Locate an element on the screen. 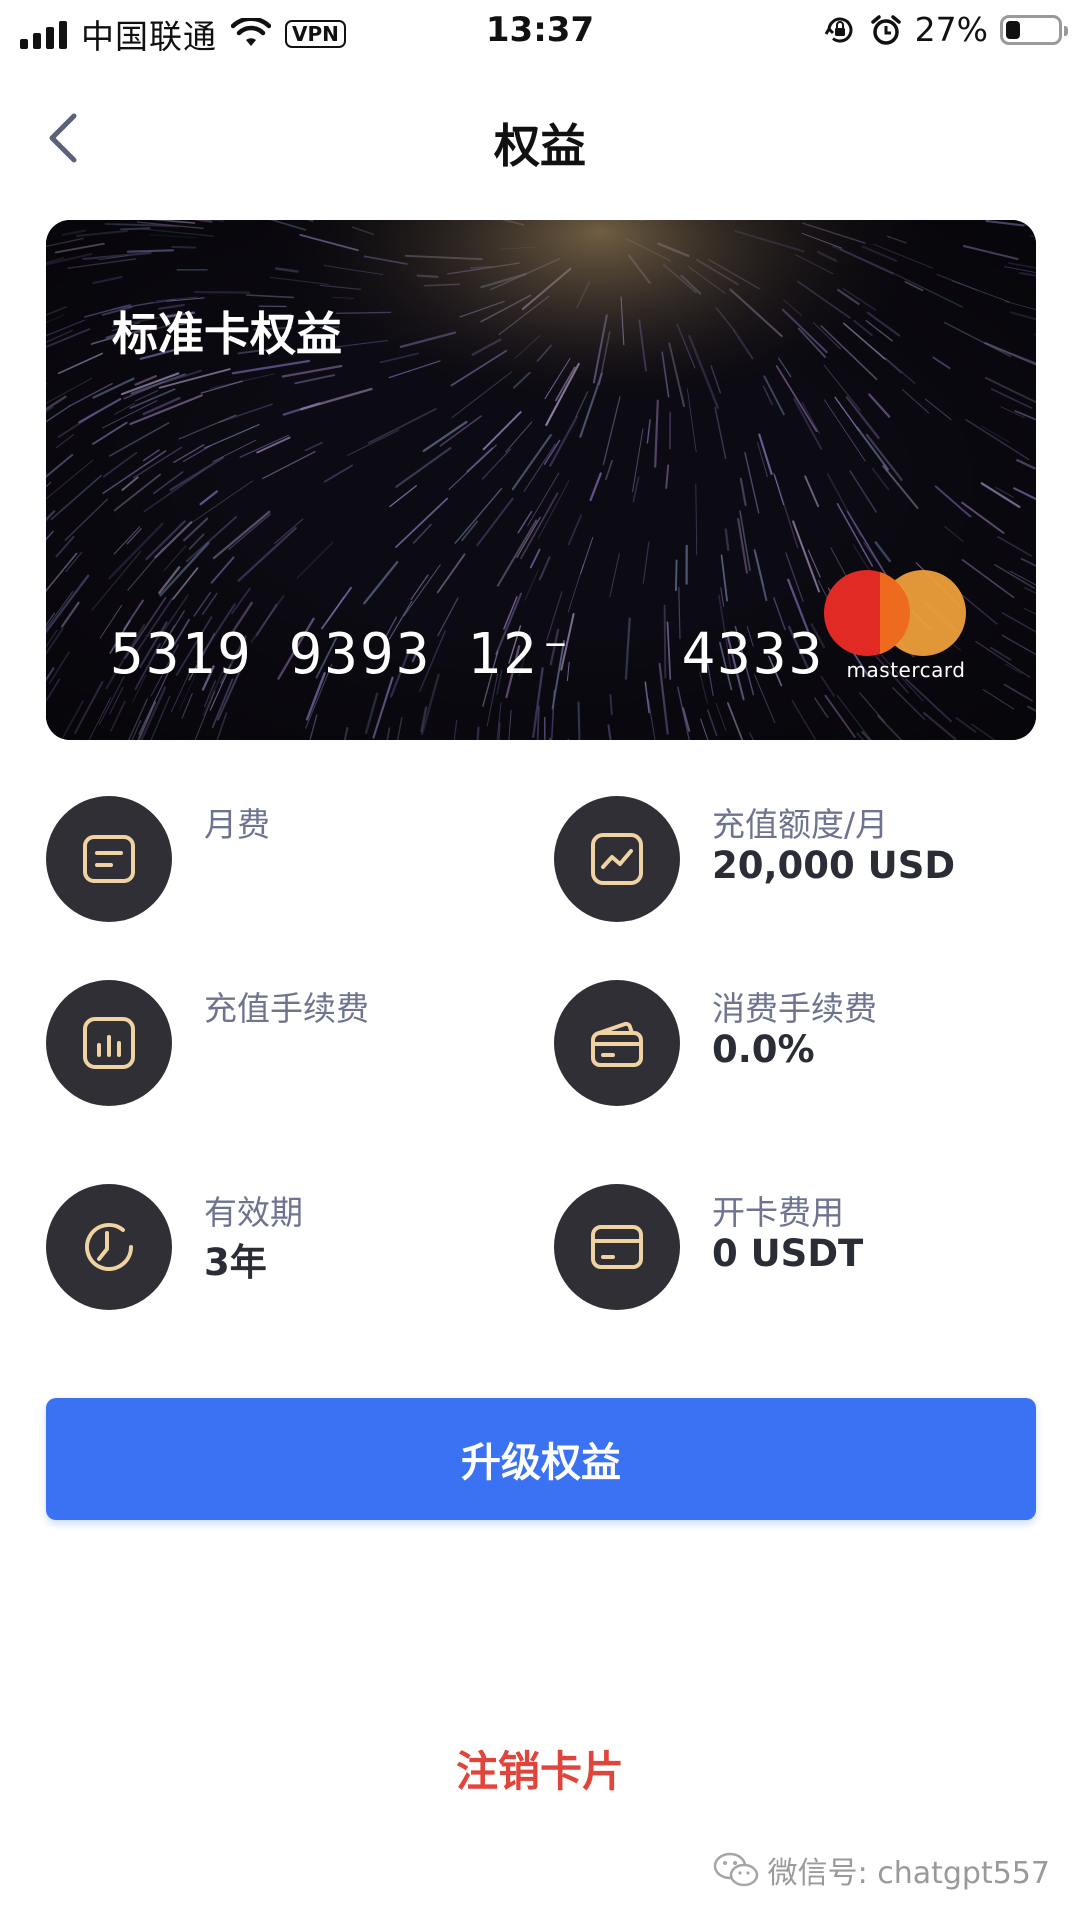 Image resolution: width=1080 pixels, height=1921 pixels. benefit-label: 开卡费用 is located at coordinates (778, 1212).